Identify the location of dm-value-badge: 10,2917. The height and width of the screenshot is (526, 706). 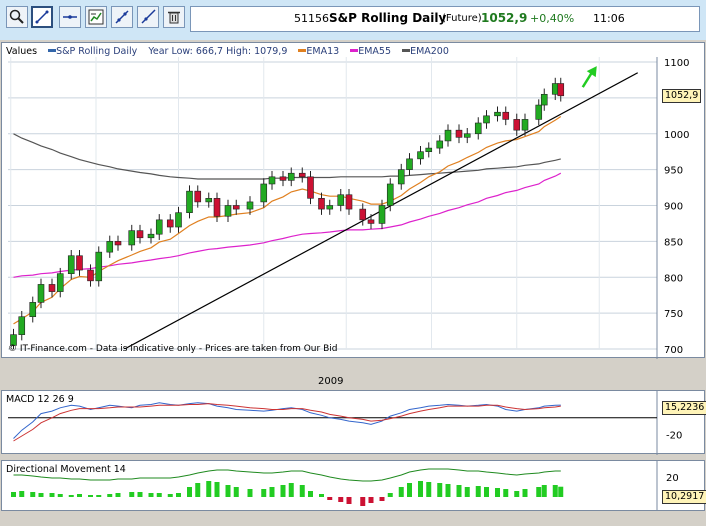
(684, 497).